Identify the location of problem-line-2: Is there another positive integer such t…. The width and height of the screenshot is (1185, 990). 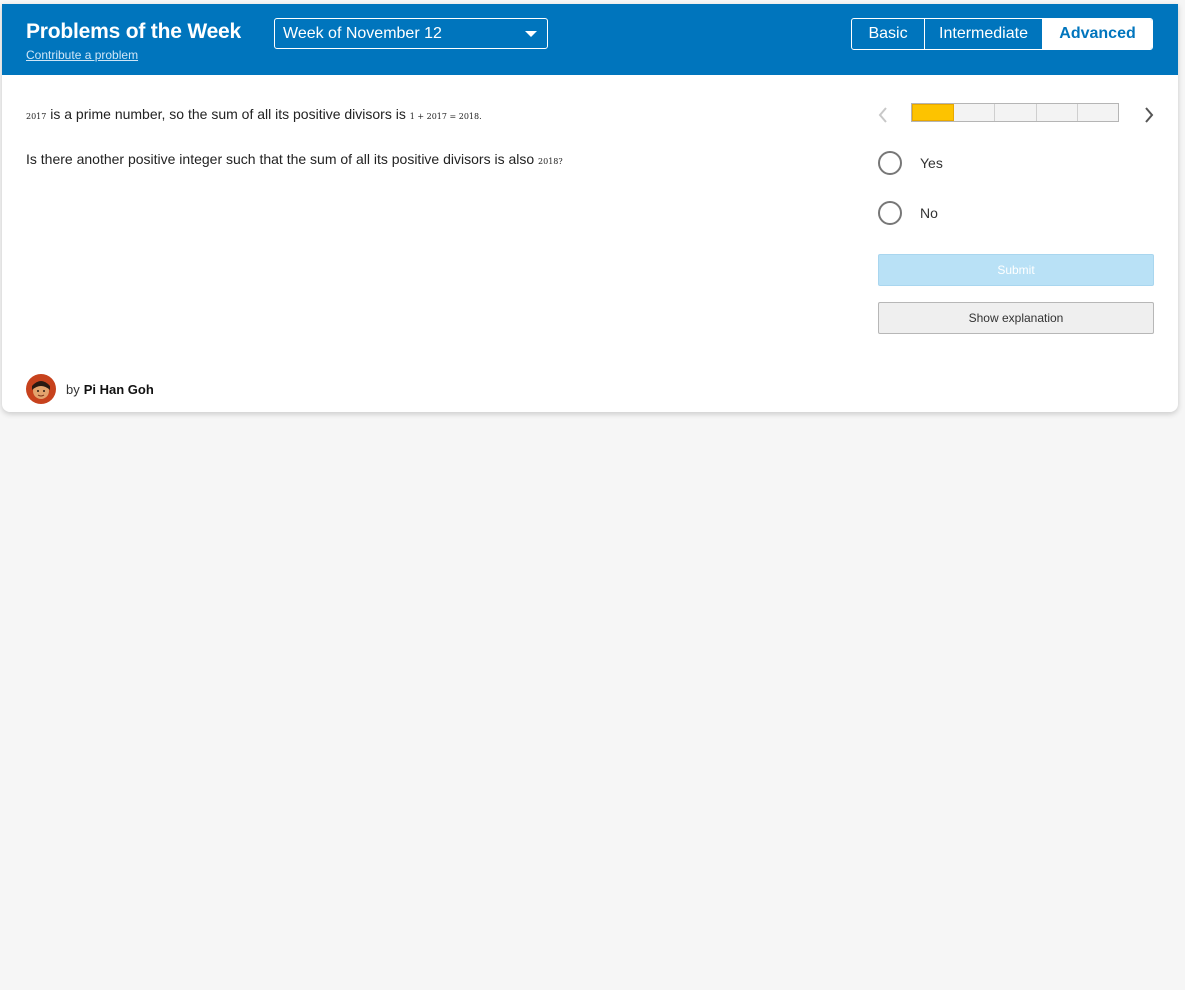
(436, 160).